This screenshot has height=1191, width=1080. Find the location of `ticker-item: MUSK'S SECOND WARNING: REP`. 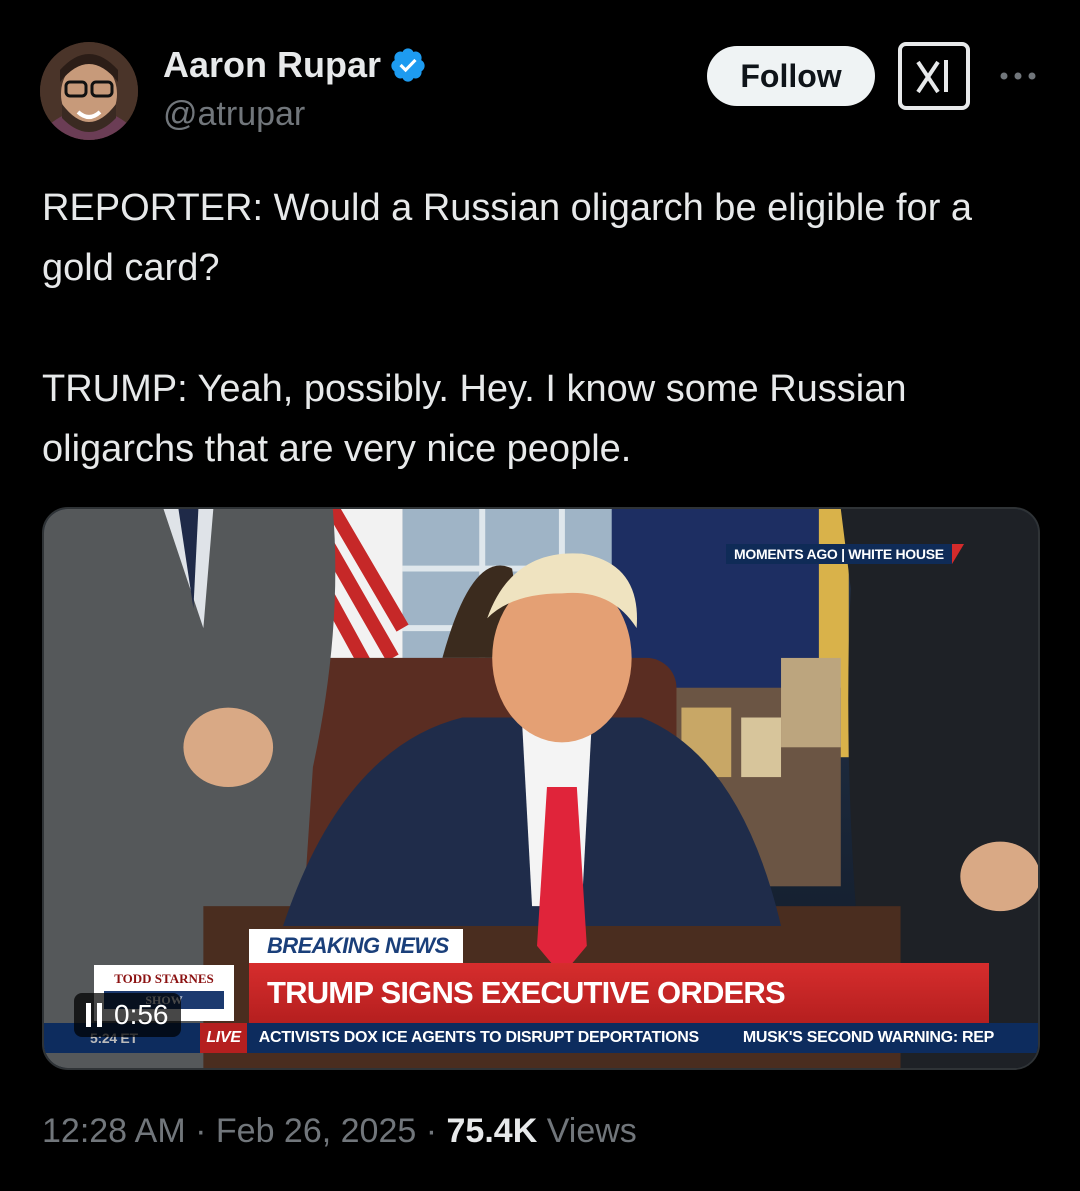

ticker-item: MUSK'S SECOND WARNING: REP is located at coordinates (868, 1037).